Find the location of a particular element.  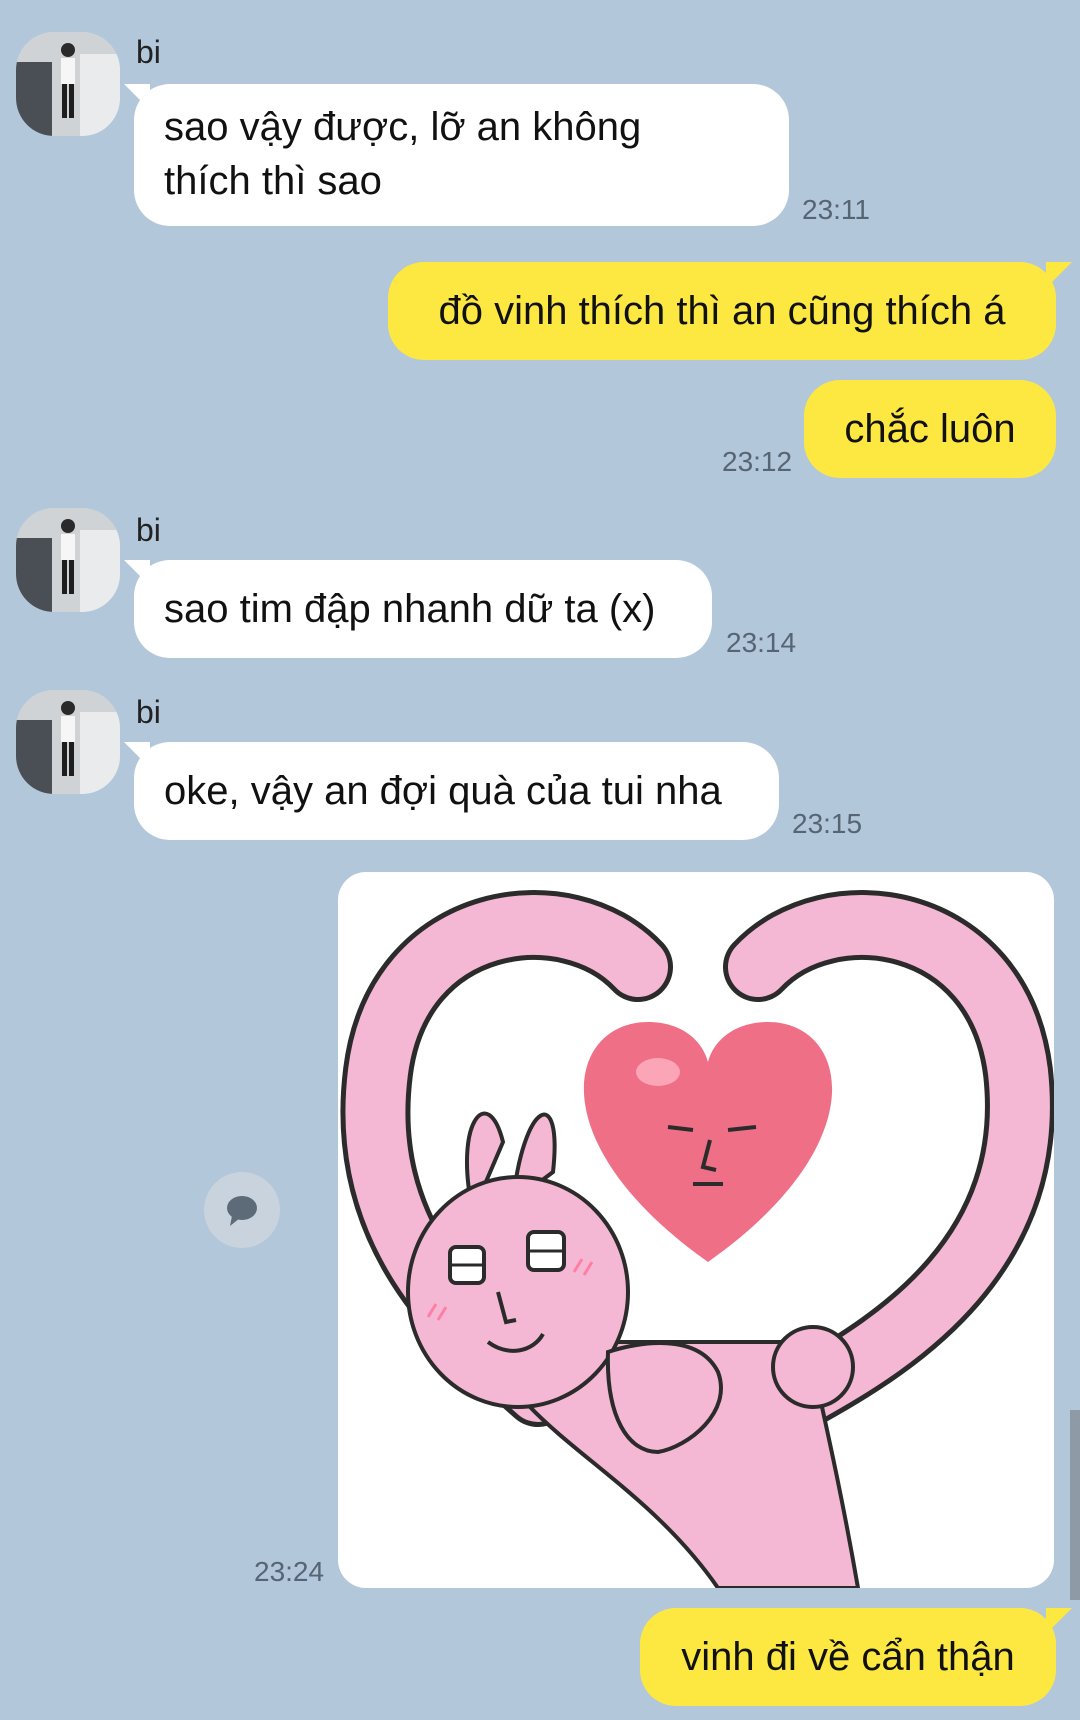

message-text: thích thì sao is located at coordinates (273, 181).